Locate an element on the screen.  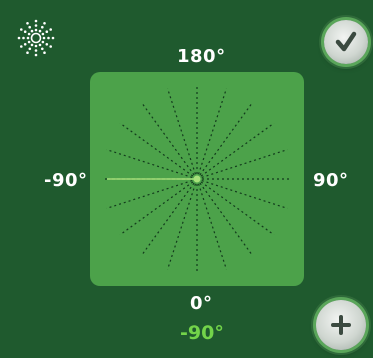
dial-center-point is located at coordinates (197, 179).